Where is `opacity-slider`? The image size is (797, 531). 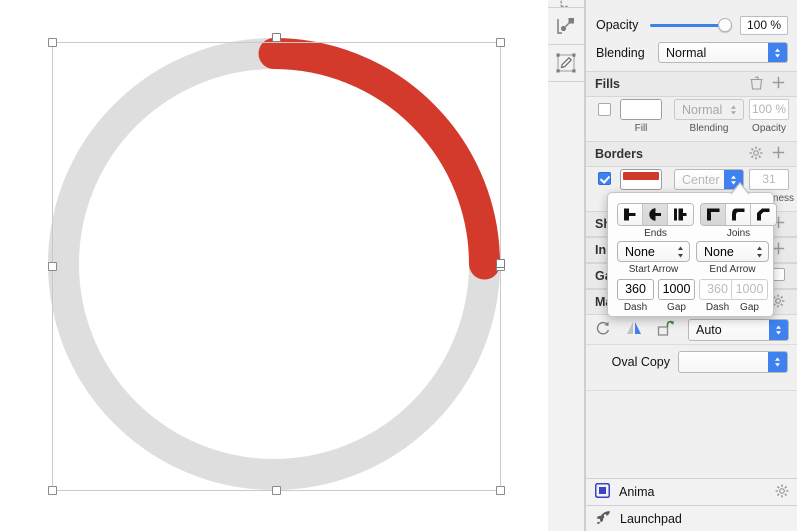
opacity-slider is located at coordinates (691, 25).